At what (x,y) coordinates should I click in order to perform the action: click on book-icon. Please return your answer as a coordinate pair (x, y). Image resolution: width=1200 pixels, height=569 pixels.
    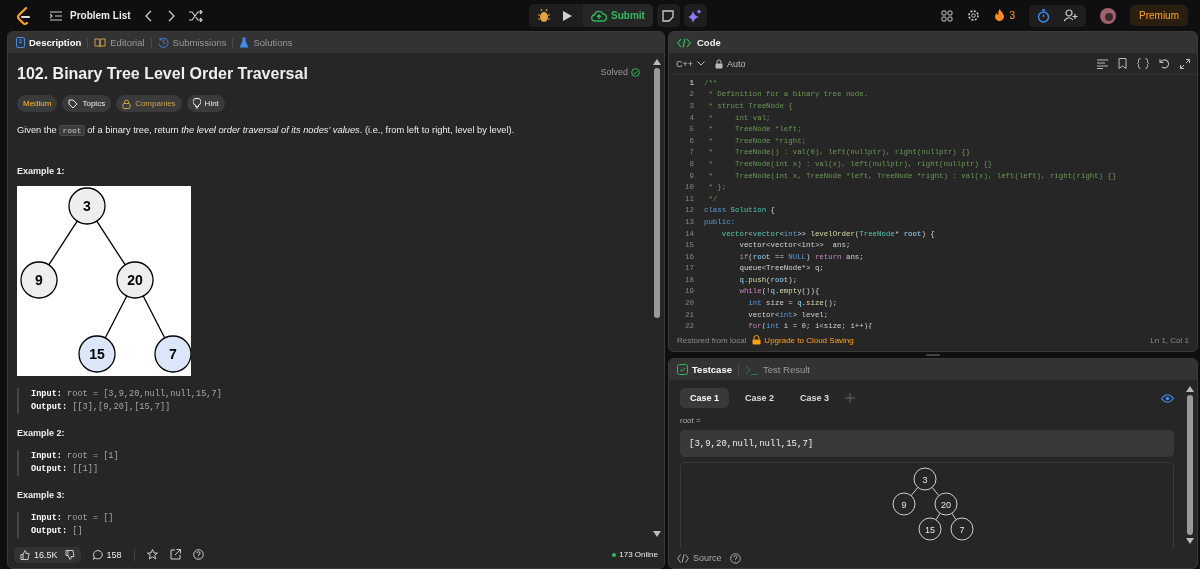
    Looking at the image, I should click on (100, 42).